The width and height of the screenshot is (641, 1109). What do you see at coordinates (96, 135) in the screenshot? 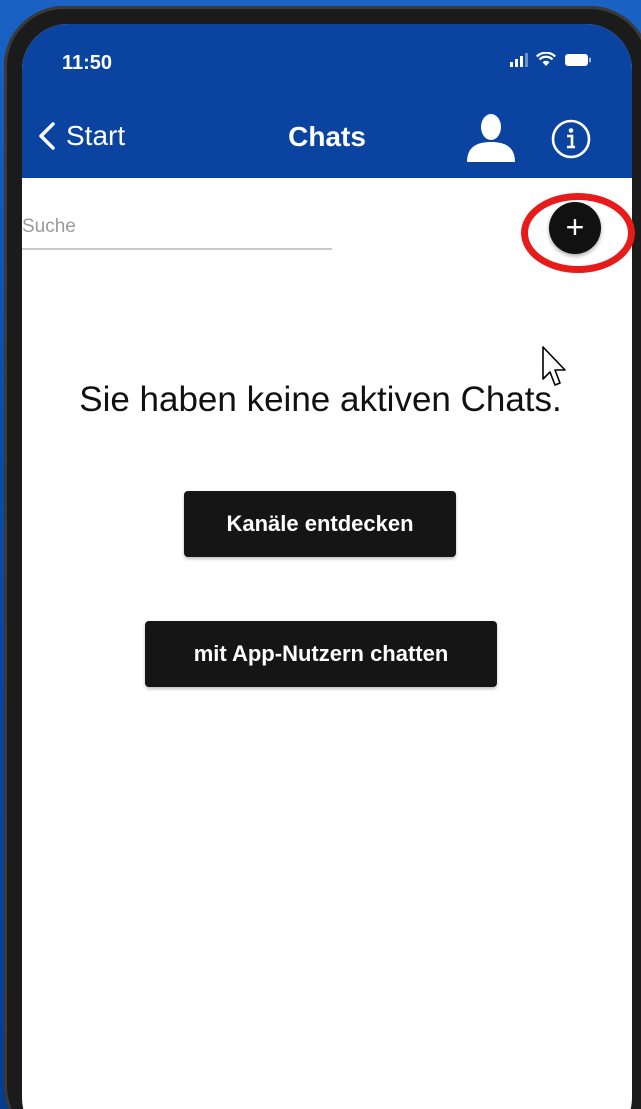
I see `back-label: Start` at bounding box center [96, 135].